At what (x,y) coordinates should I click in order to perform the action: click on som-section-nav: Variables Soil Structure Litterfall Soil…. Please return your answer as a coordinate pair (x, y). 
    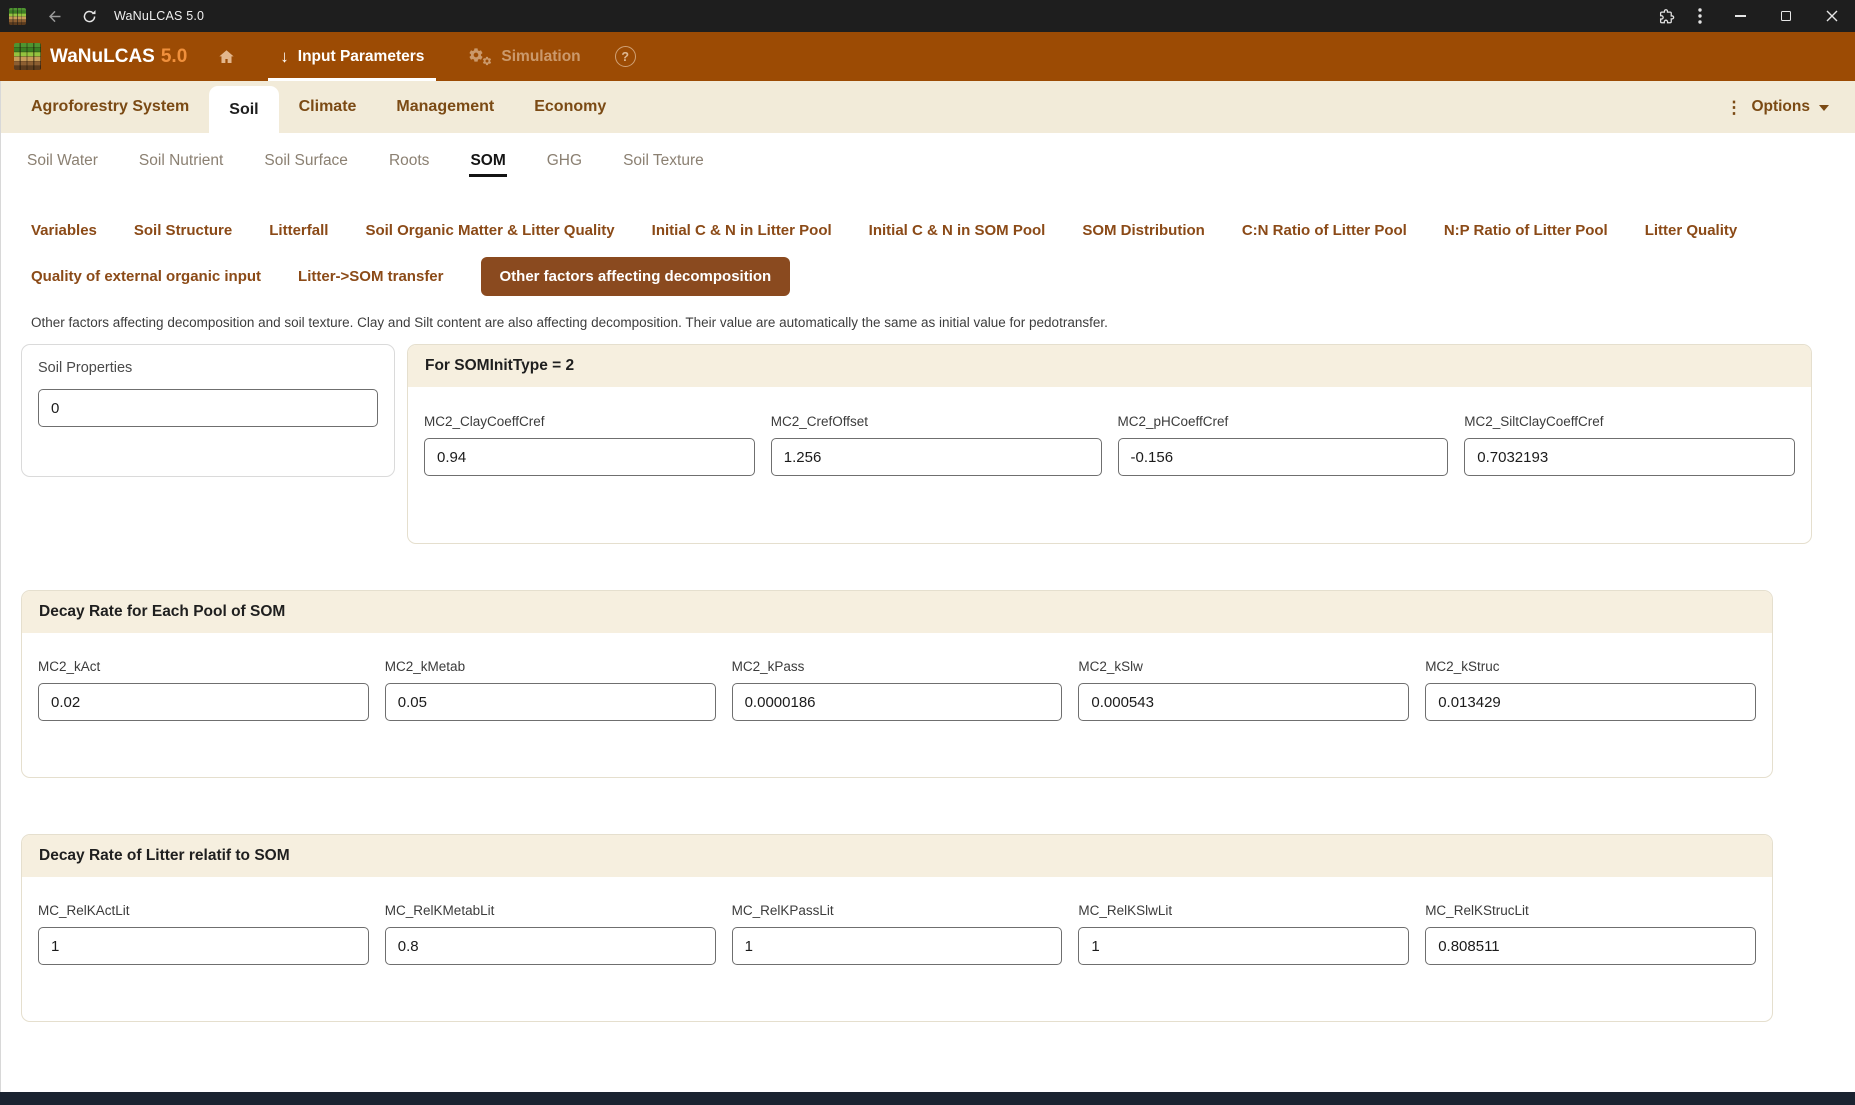
    Looking at the image, I should click on (928, 244).